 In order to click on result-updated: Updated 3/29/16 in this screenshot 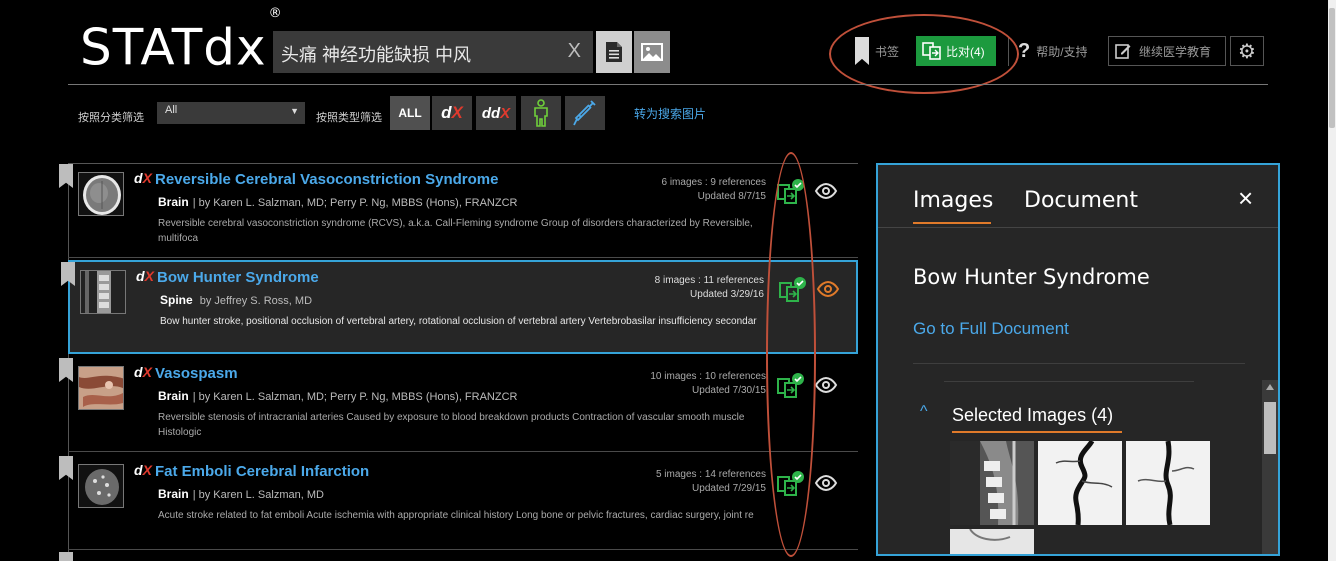, I will do `click(727, 294)`.